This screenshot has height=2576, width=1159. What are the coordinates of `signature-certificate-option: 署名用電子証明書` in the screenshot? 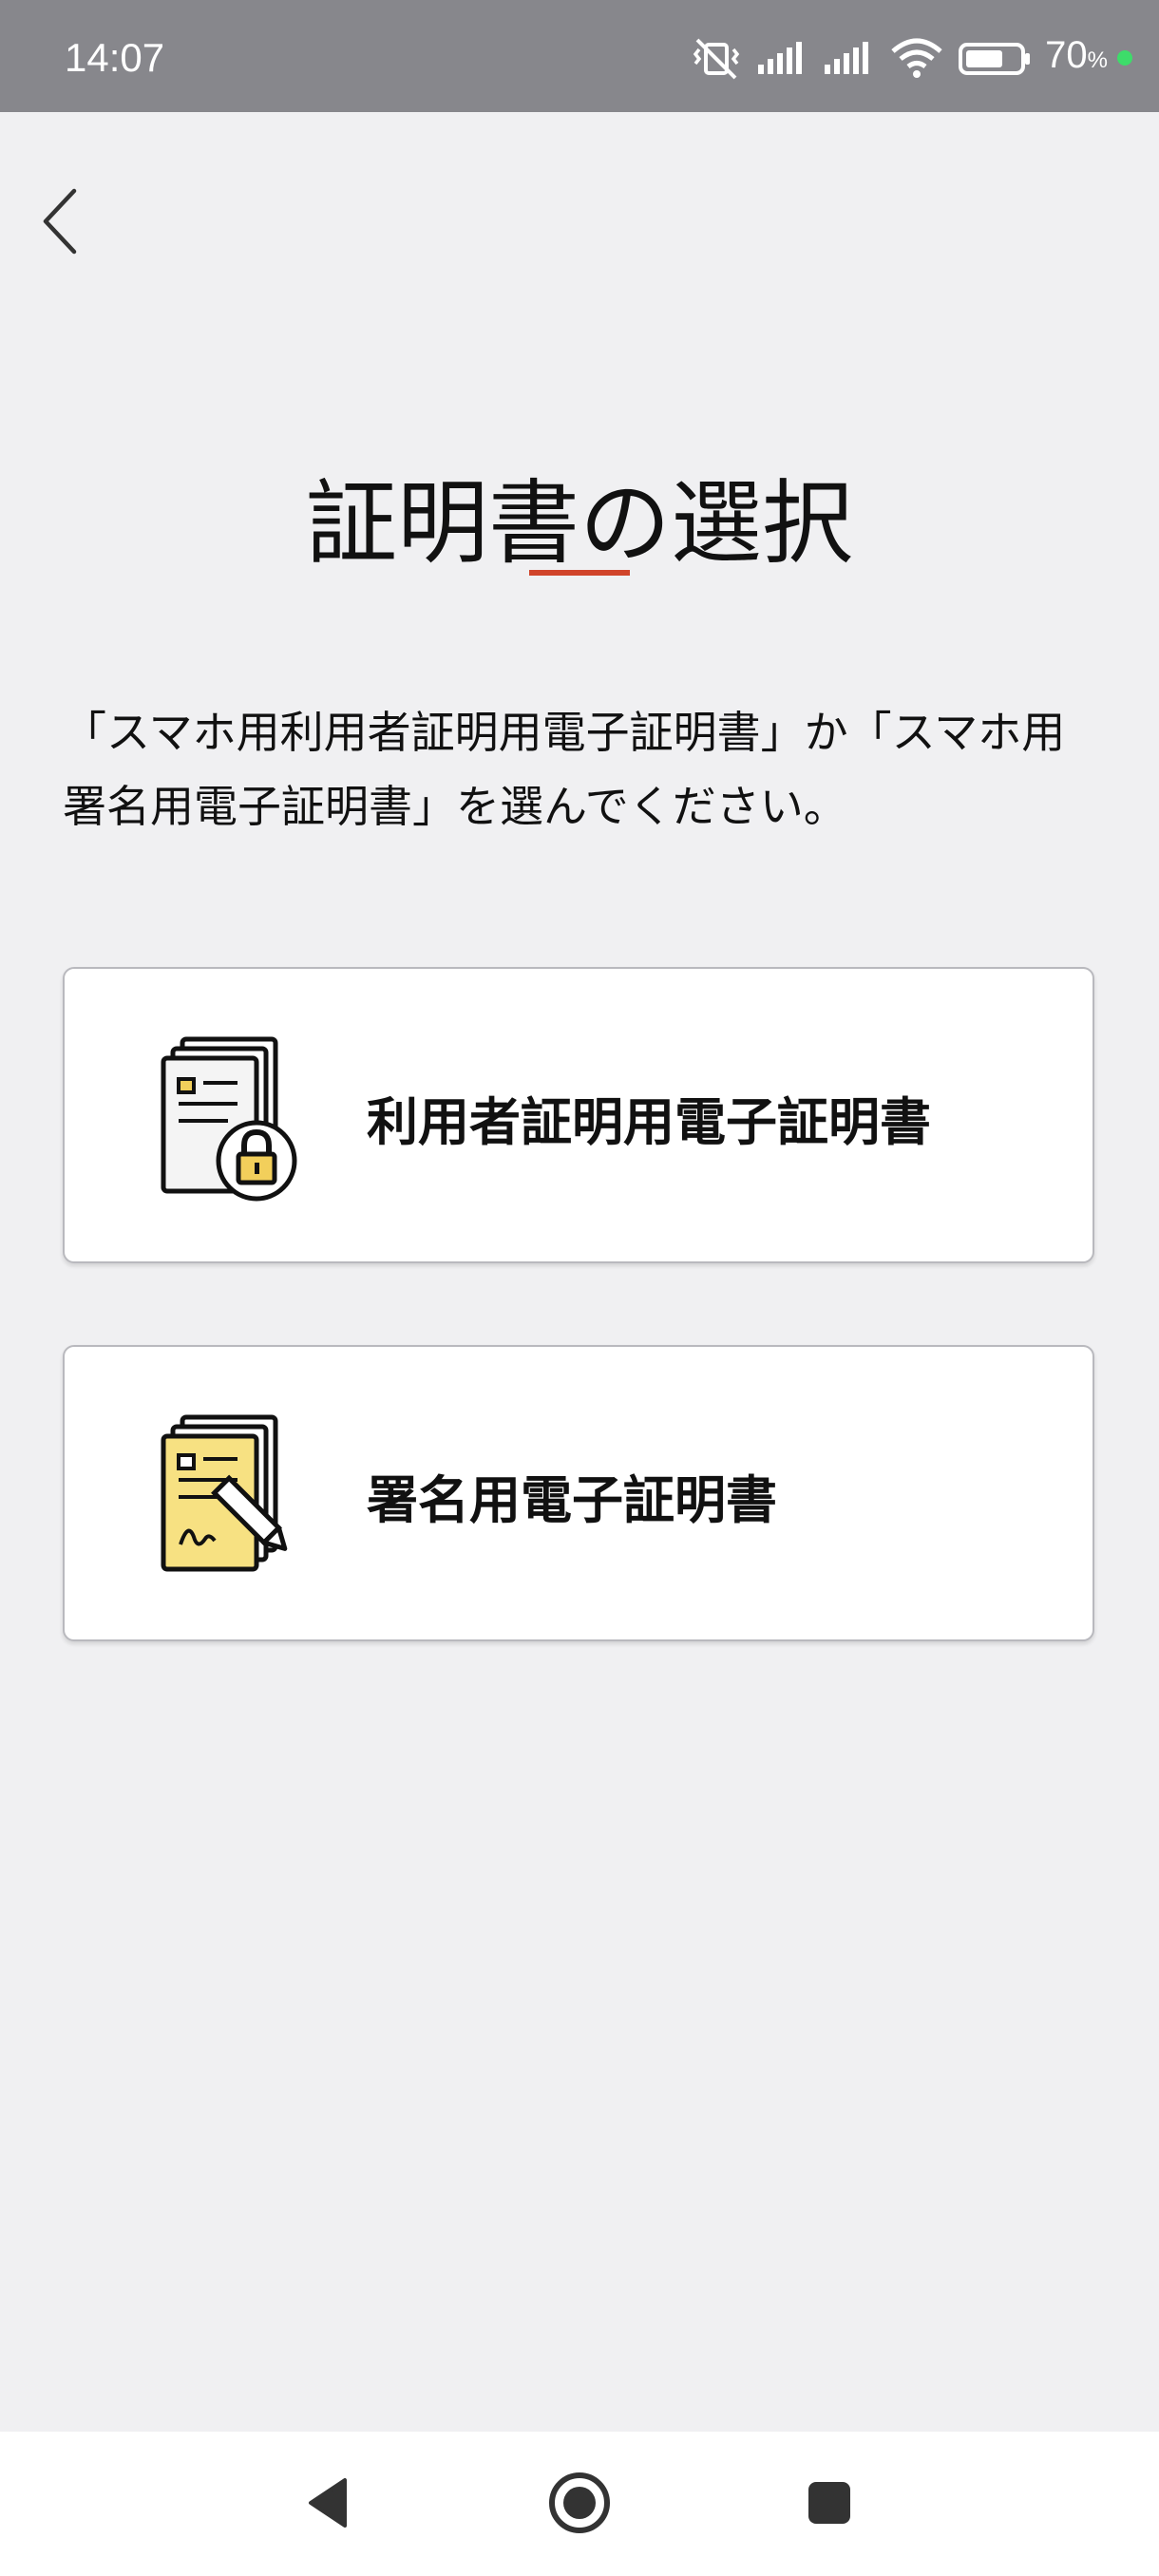 It's located at (578, 1493).